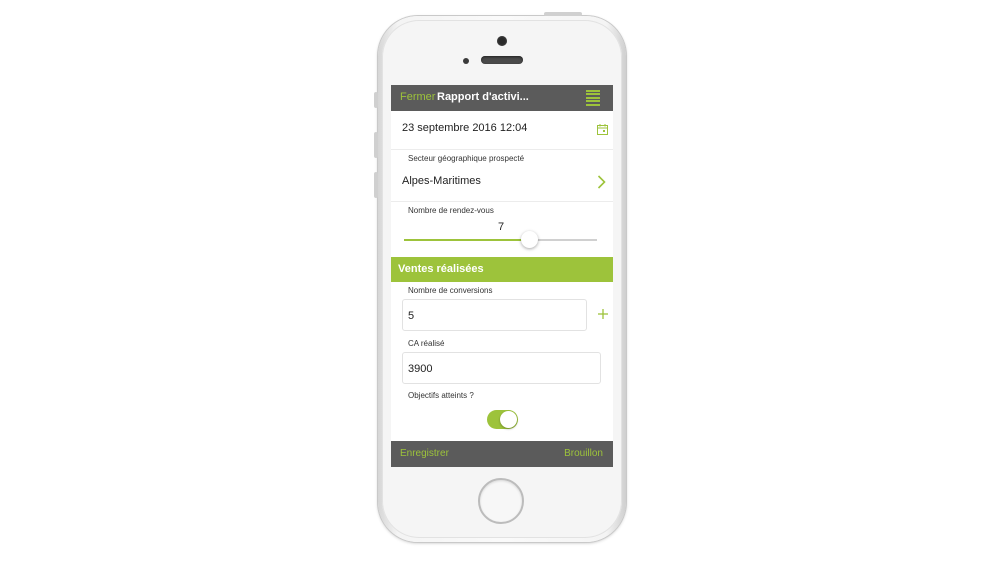 This screenshot has height=563, width=1000. I want to click on bottom-toolbar: Enregistrer Brouillon, so click(502, 454).